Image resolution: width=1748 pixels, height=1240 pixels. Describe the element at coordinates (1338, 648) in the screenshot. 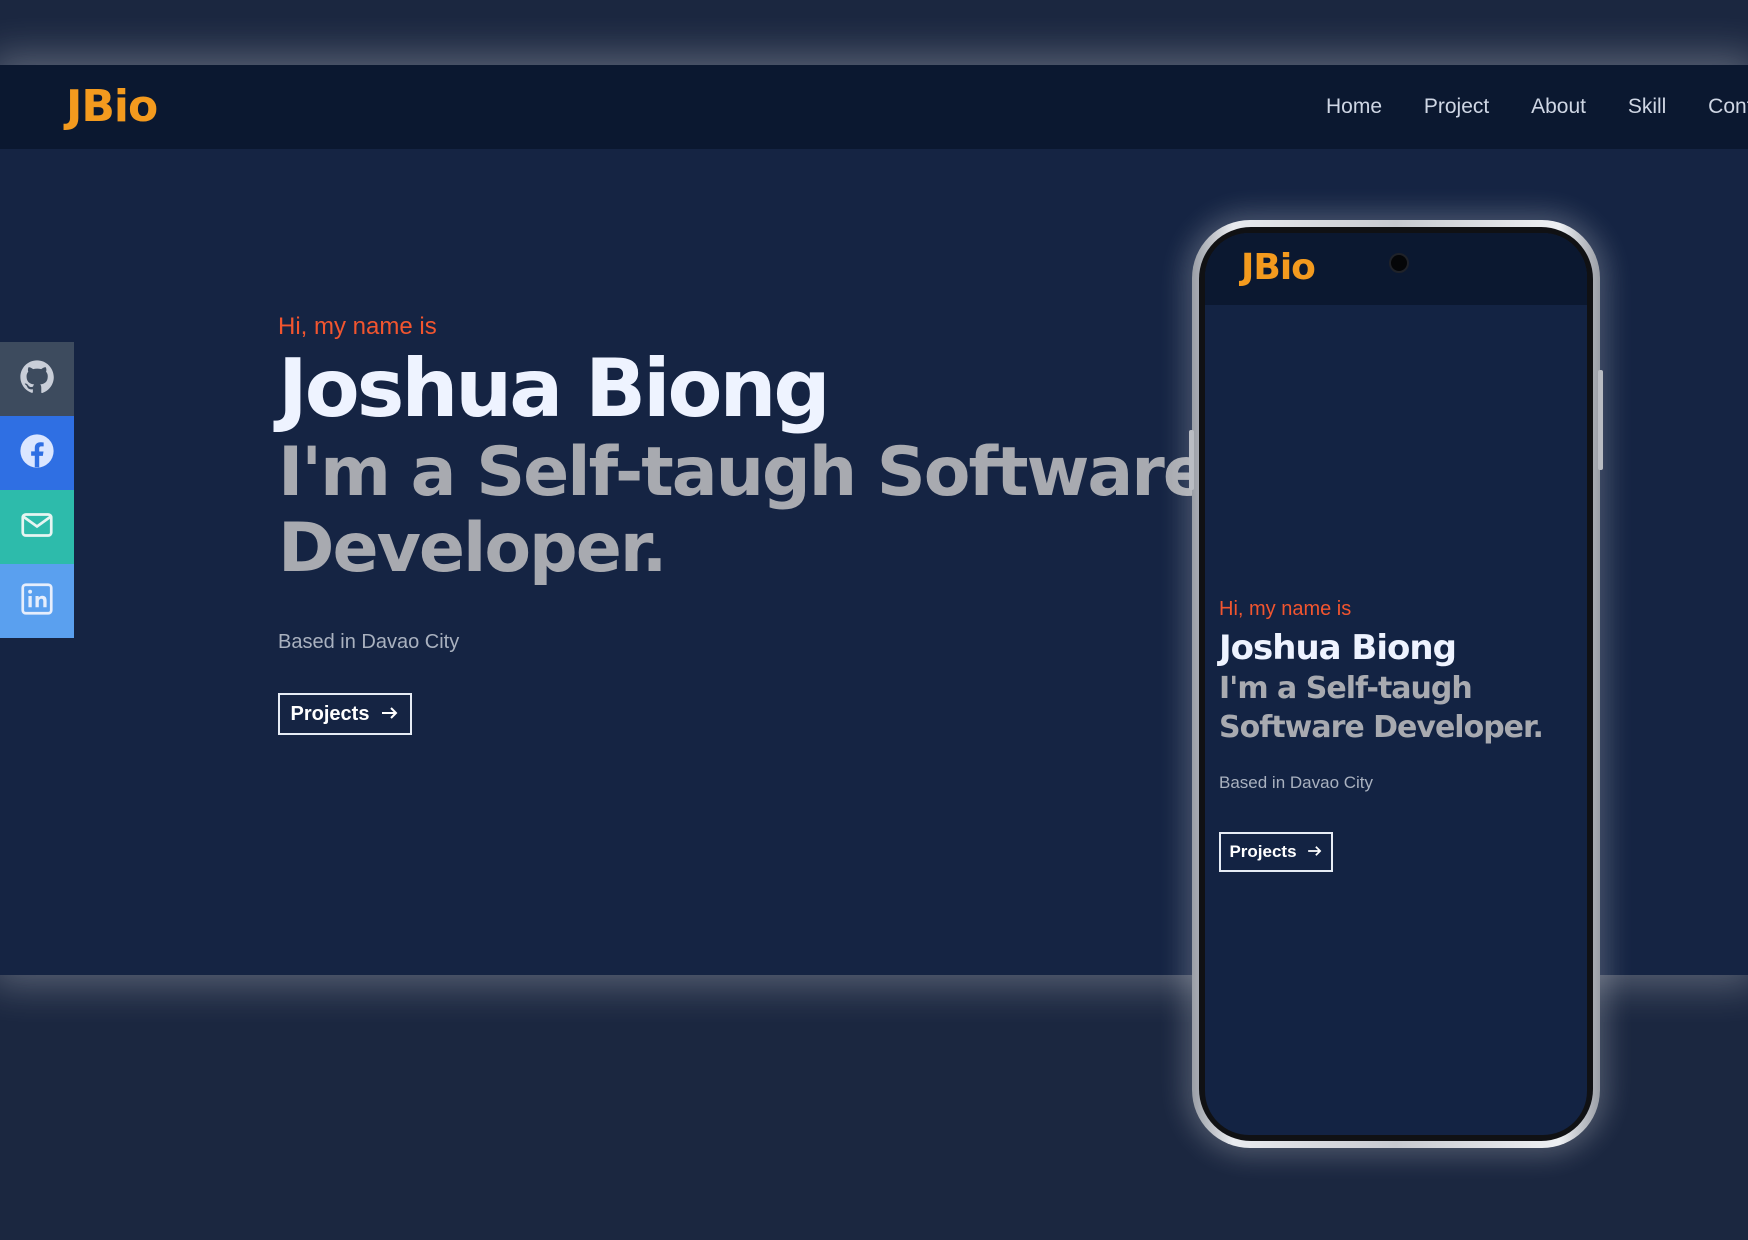

I see `phone-name: Joshua Biong` at that location.